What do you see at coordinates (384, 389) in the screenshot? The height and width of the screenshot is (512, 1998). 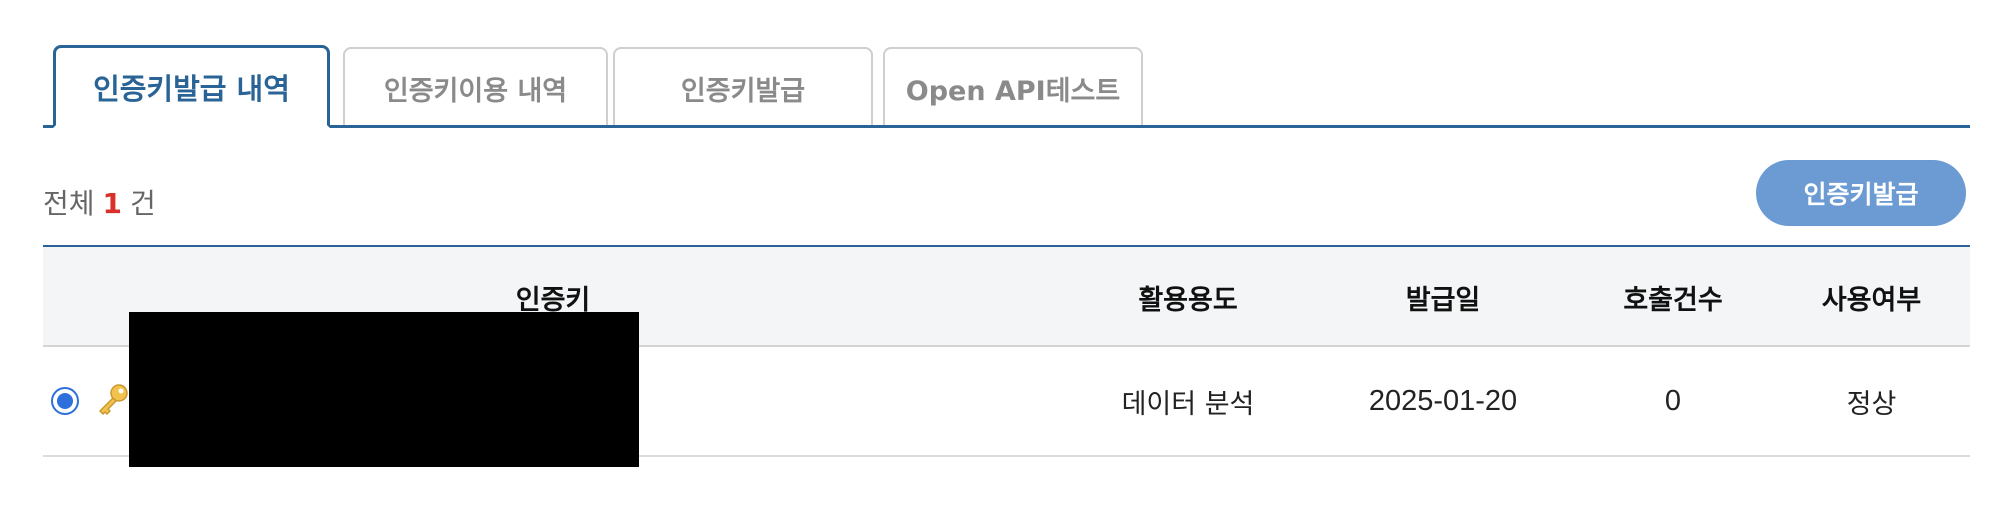 I see `redacted-key-block` at bounding box center [384, 389].